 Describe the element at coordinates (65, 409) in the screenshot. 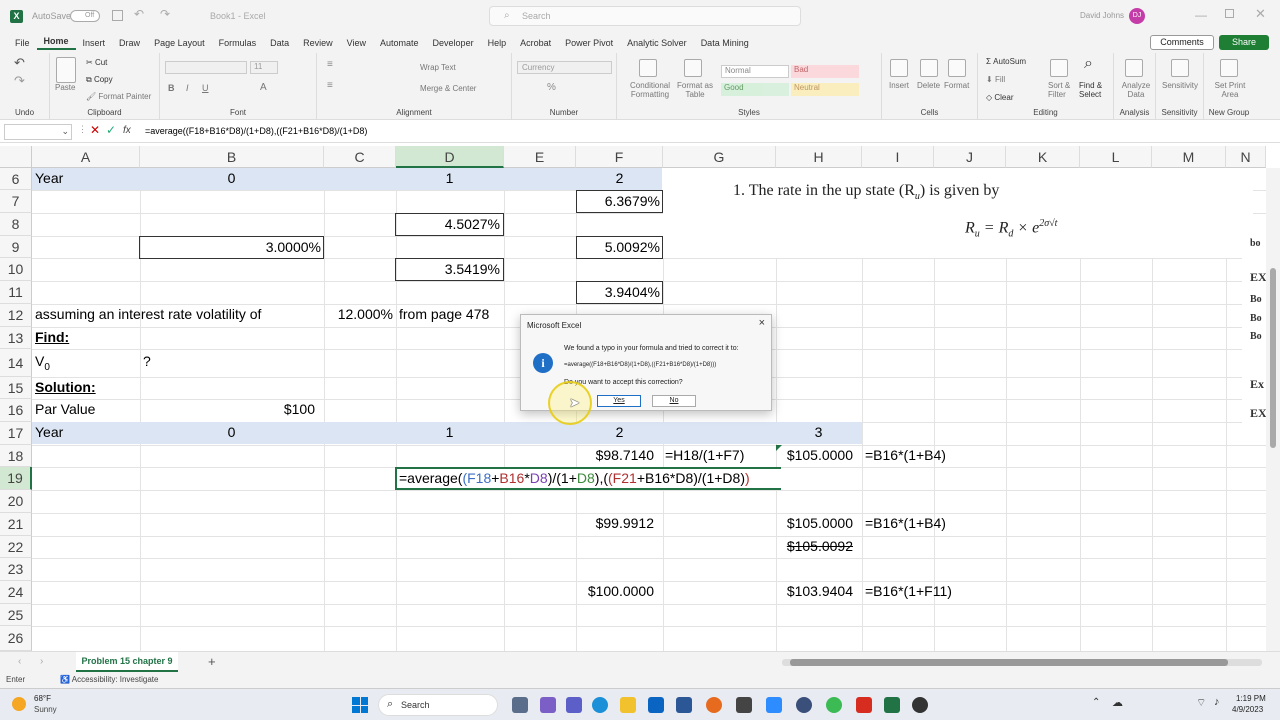

I see `cell-a16: Par Value` at that location.